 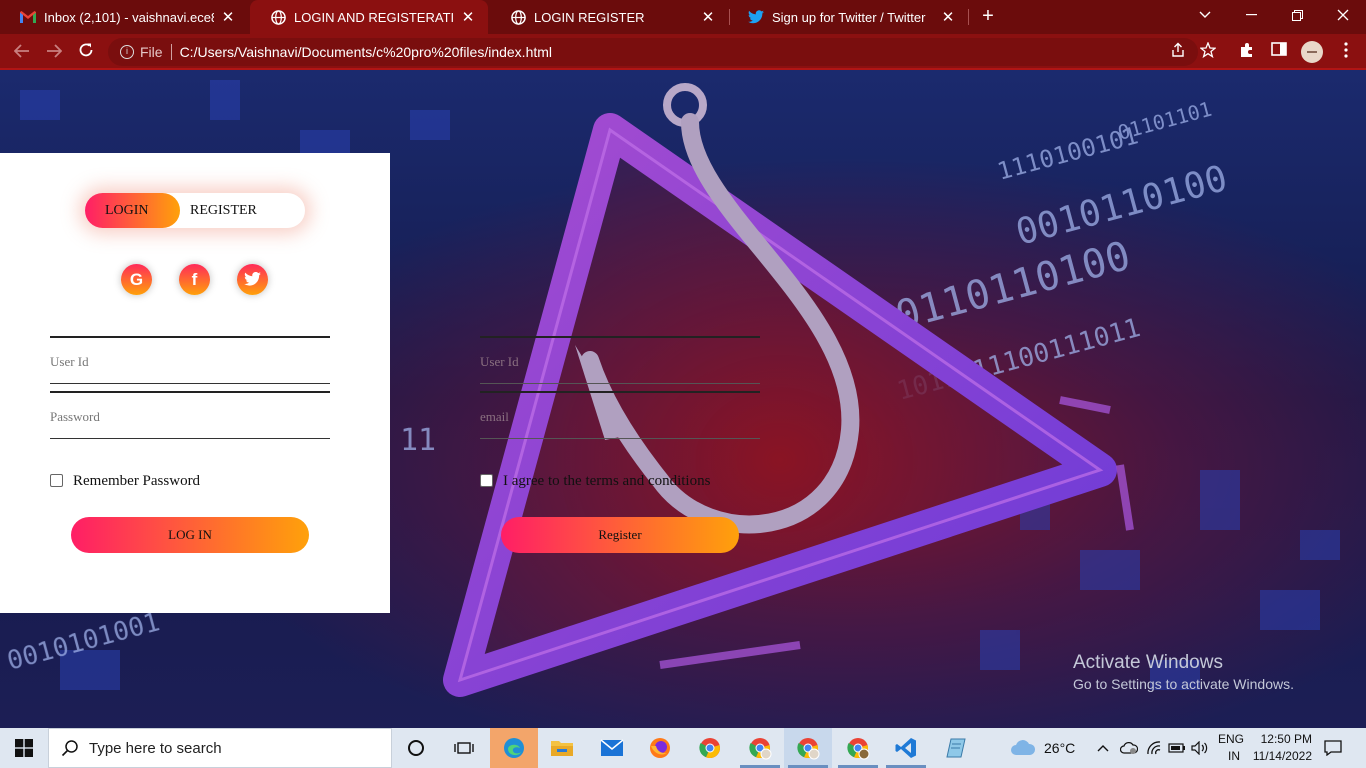 I want to click on close-icon, so click(x=1343, y=15).